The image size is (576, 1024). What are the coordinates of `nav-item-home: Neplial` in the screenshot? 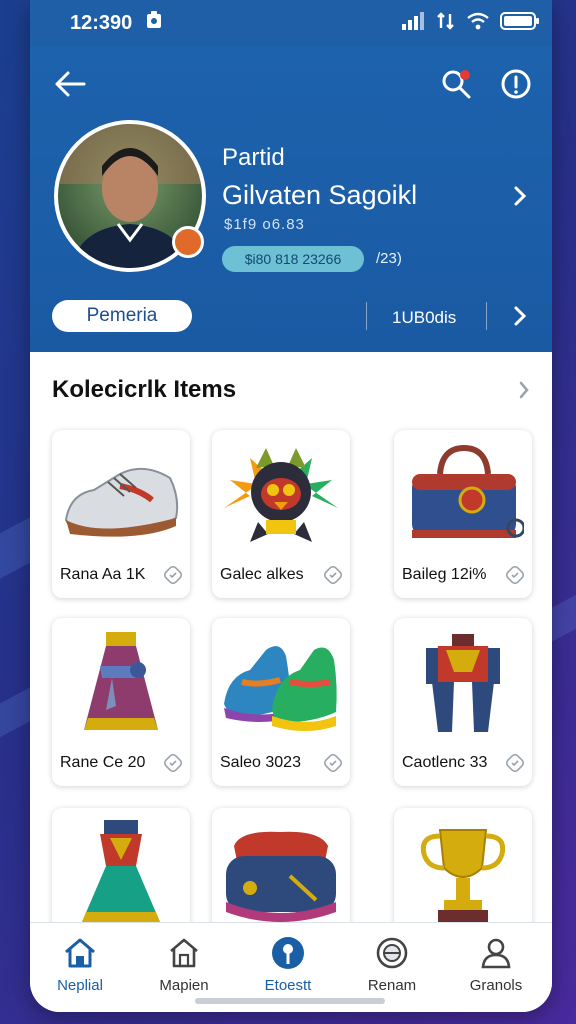 It's located at (80, 965).